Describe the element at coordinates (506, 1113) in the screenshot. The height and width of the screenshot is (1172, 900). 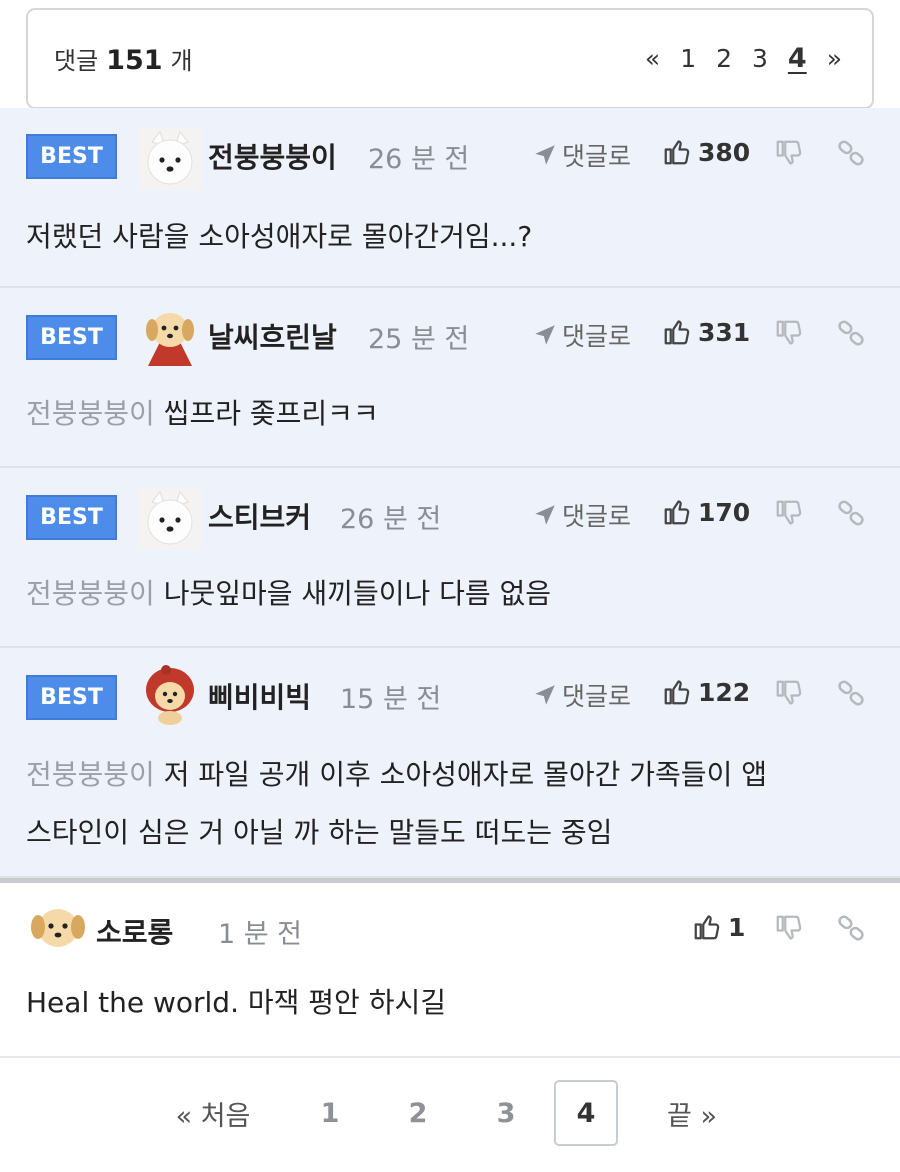
I see `pager-page-3: 3` at that location.